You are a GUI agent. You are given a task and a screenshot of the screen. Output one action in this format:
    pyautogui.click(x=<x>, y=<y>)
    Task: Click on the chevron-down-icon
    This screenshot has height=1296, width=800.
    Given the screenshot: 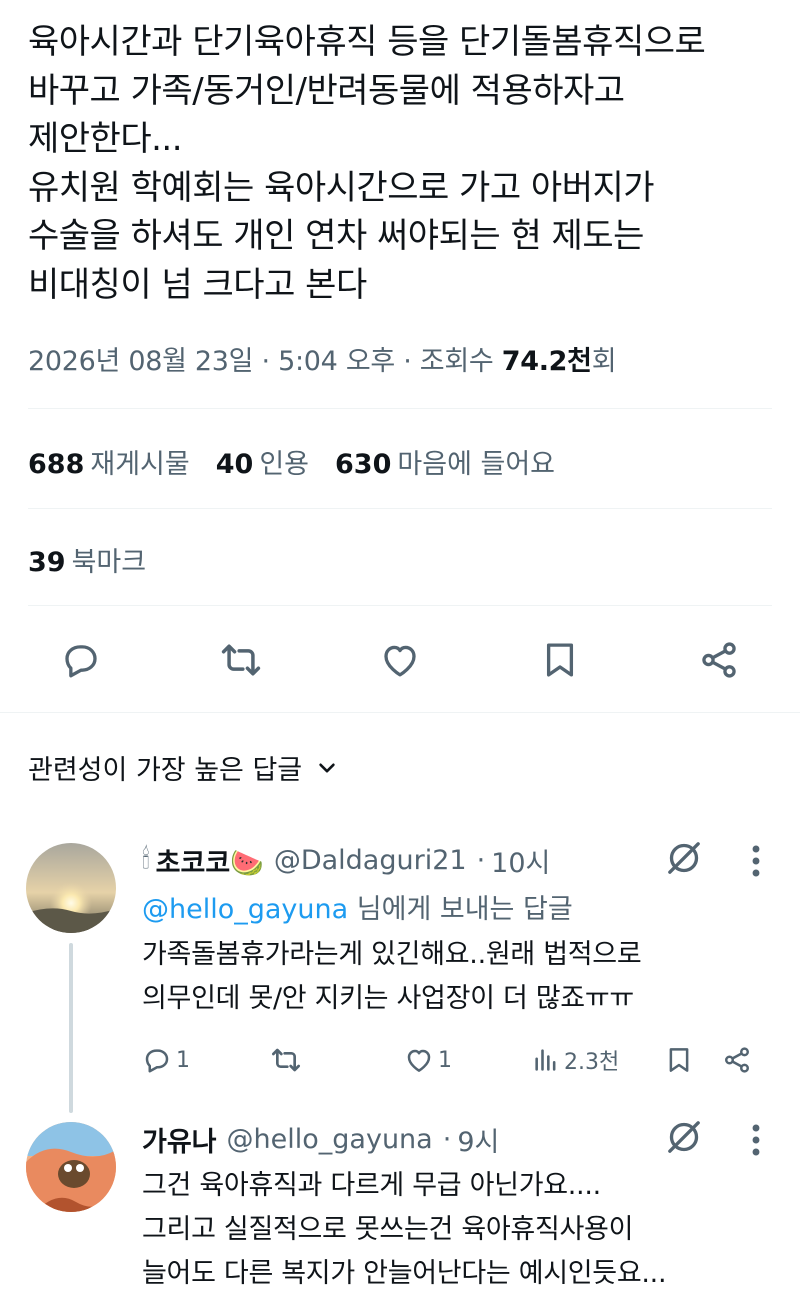 What is the action you would take?
    pyautogui.click(x=327, y=767)
    